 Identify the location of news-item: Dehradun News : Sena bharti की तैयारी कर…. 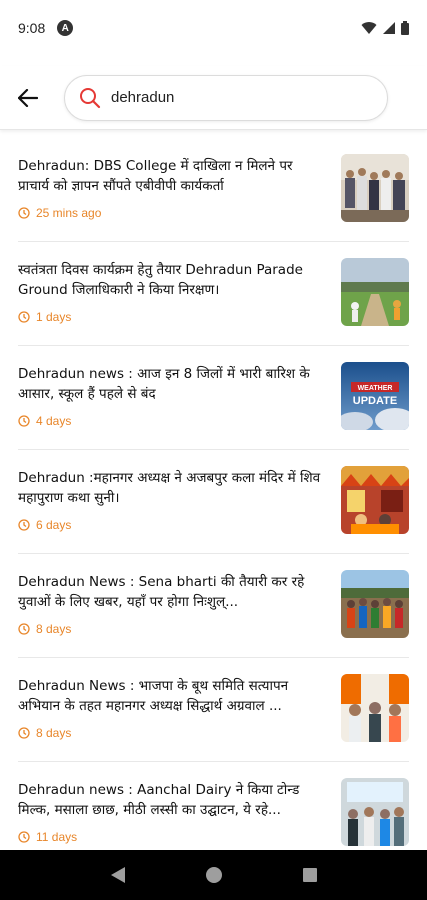
(213, 606).